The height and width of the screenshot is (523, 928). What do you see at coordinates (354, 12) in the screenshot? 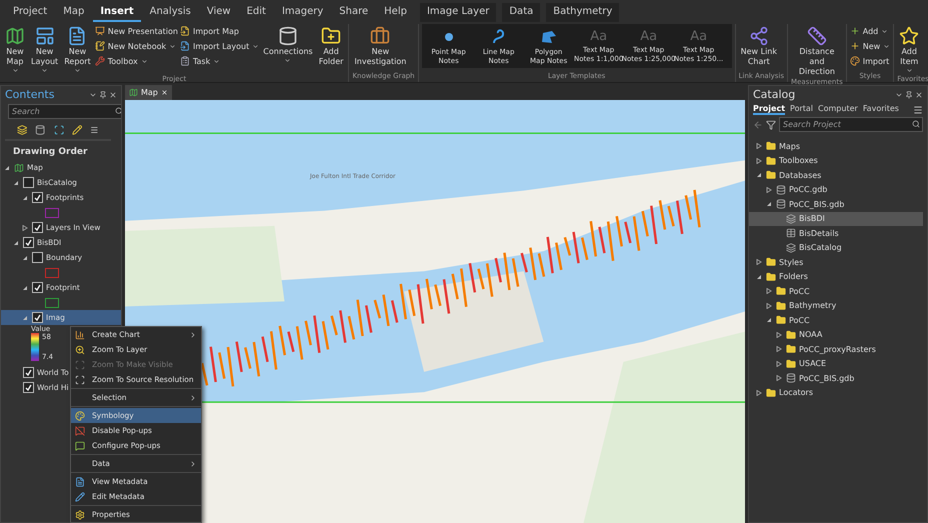
I see `ribbon-tab: Share` at bounding box center [354, 12].